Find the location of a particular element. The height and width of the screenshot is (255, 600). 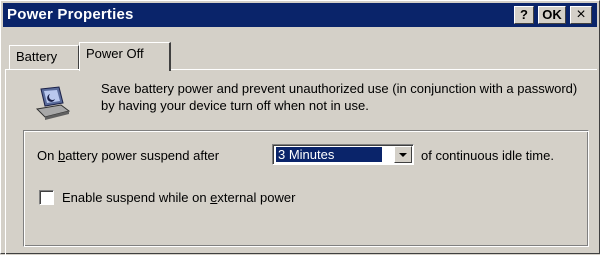

close-button: × is located at coordinates (581, 15).